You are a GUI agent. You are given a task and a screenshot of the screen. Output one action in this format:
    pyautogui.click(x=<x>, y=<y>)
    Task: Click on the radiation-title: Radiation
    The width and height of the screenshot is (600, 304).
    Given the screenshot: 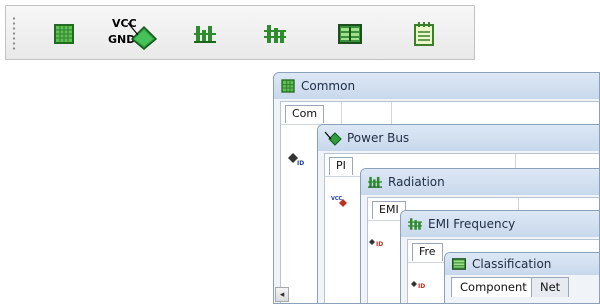 What is the action you would take?
    pyautogui.click(x=416, y=182)
    